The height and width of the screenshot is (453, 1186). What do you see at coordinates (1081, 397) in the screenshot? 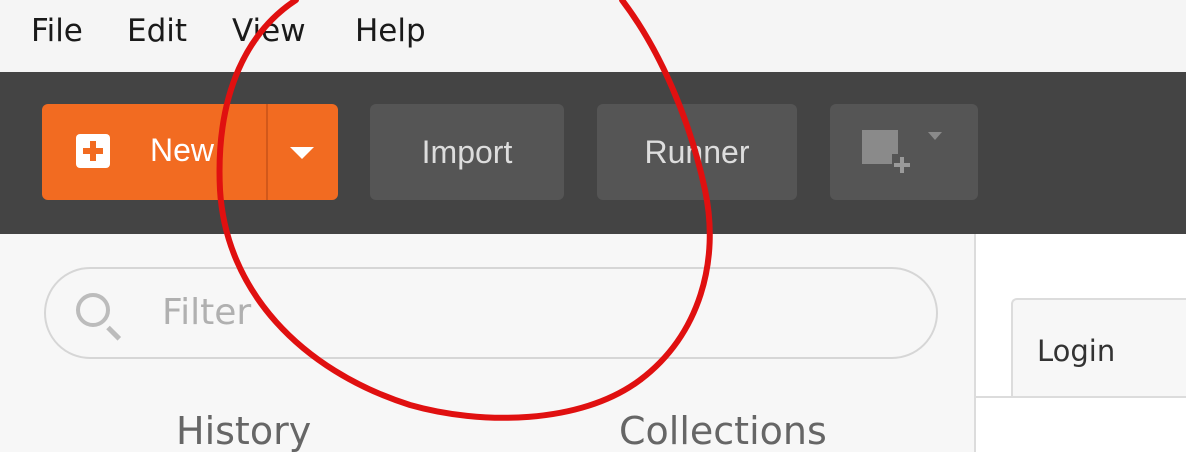
I see `tab-bar-divider` at bounding box center [1081, 397].